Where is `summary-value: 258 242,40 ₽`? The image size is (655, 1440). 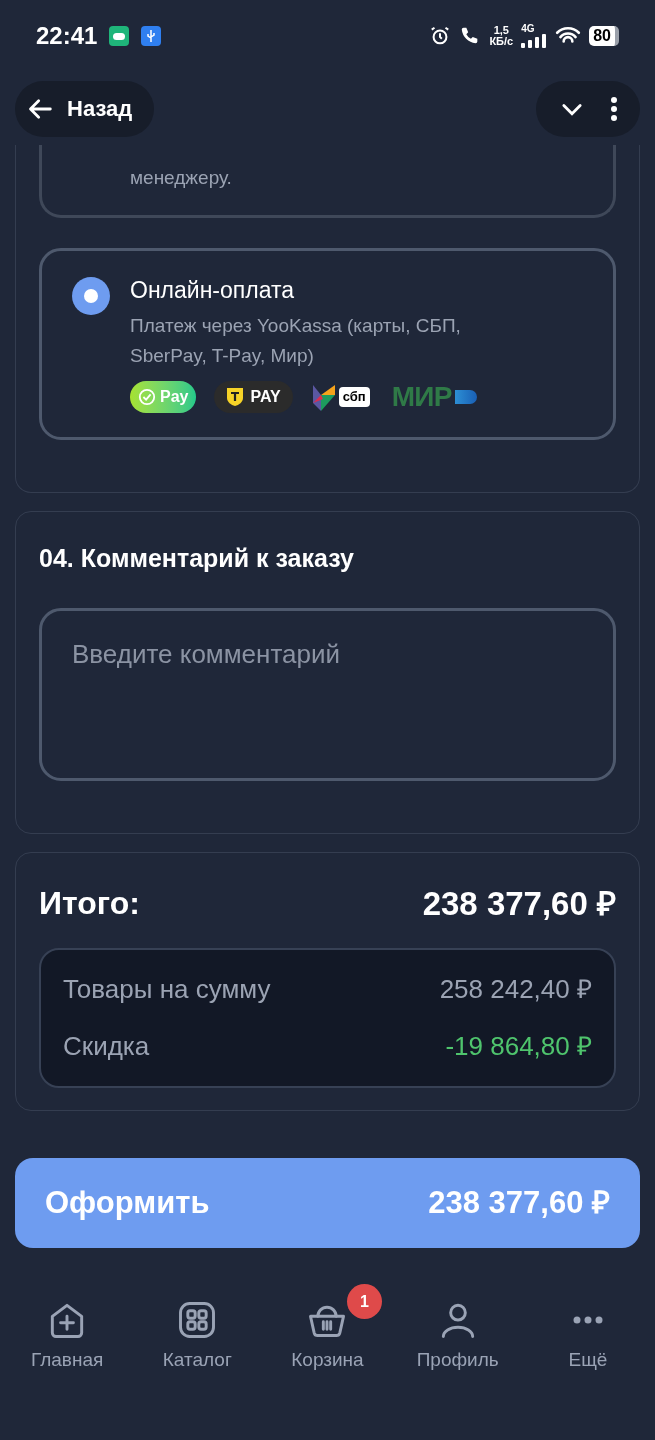 summary-value: 258 242,40 ₽ is located at coordinates (515, 989).